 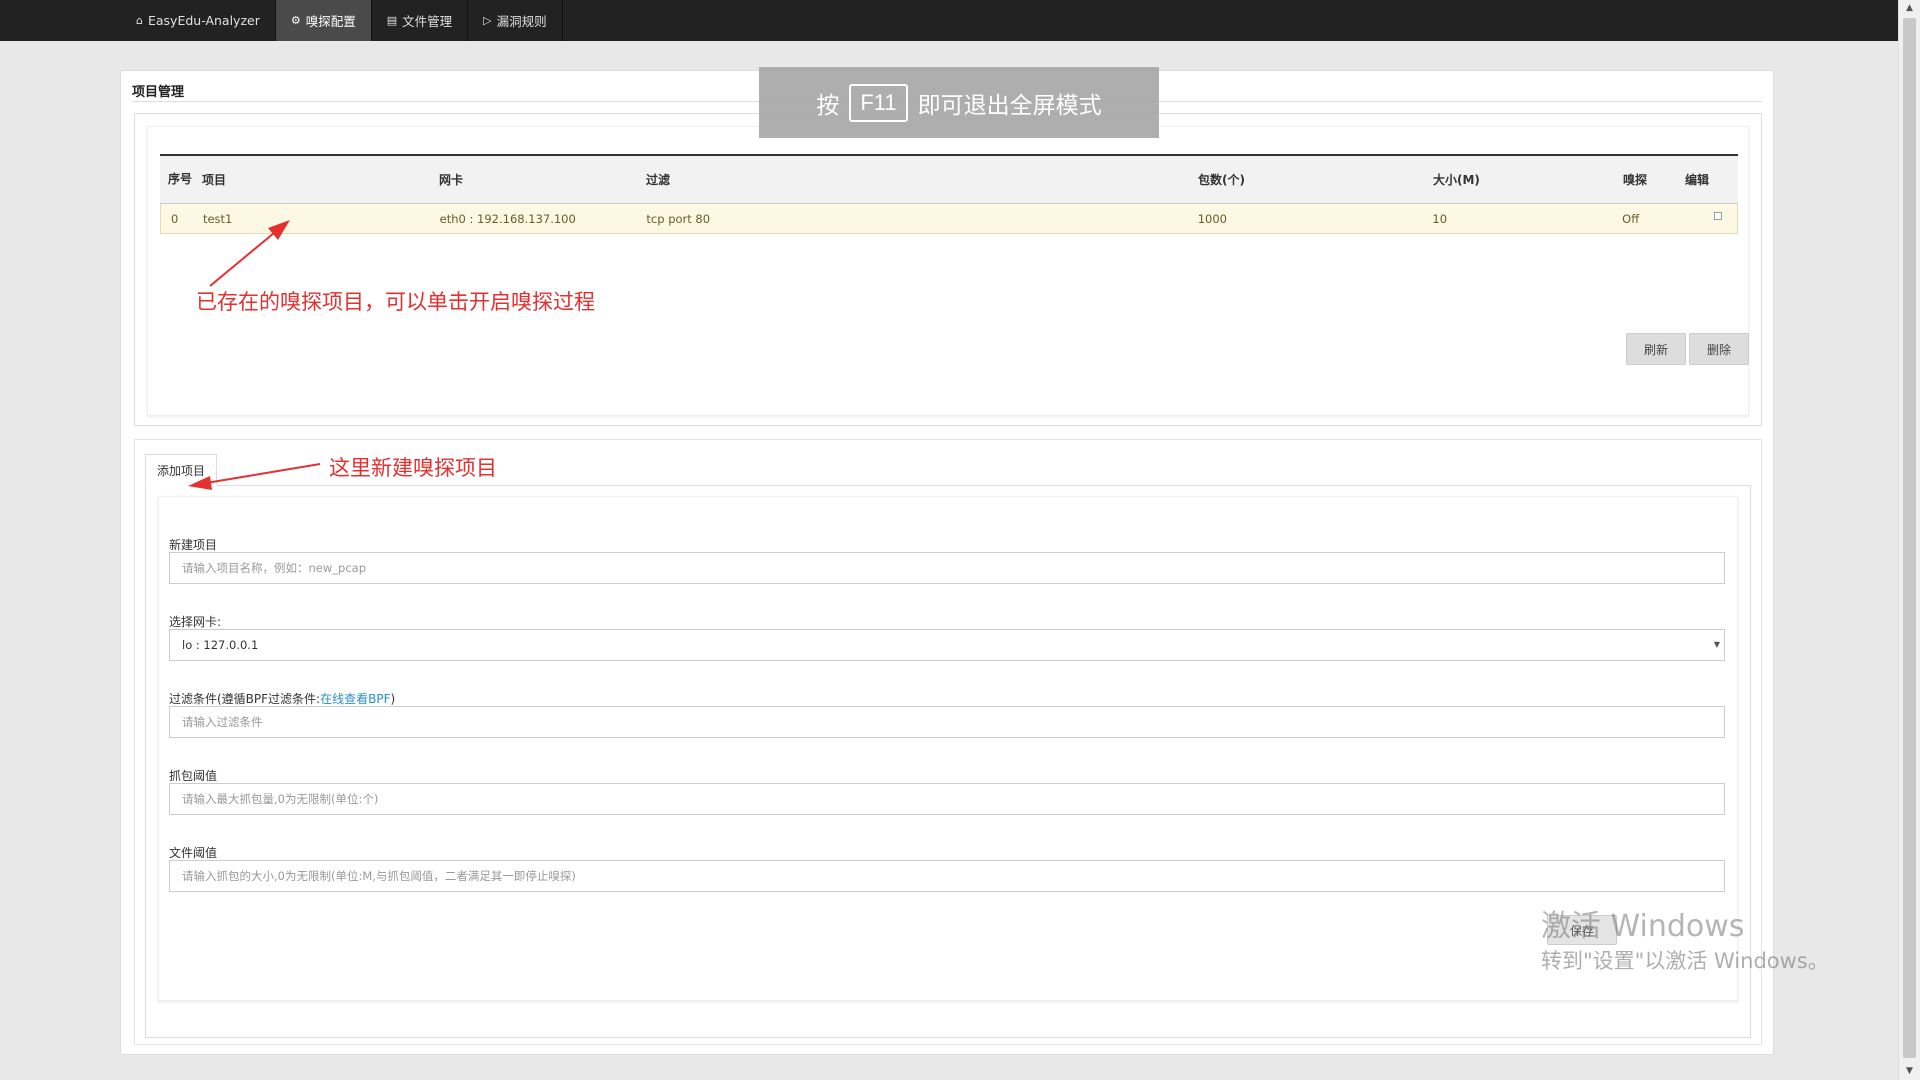 I want to click on scroll-thumb, so click(x=1909, y=538).